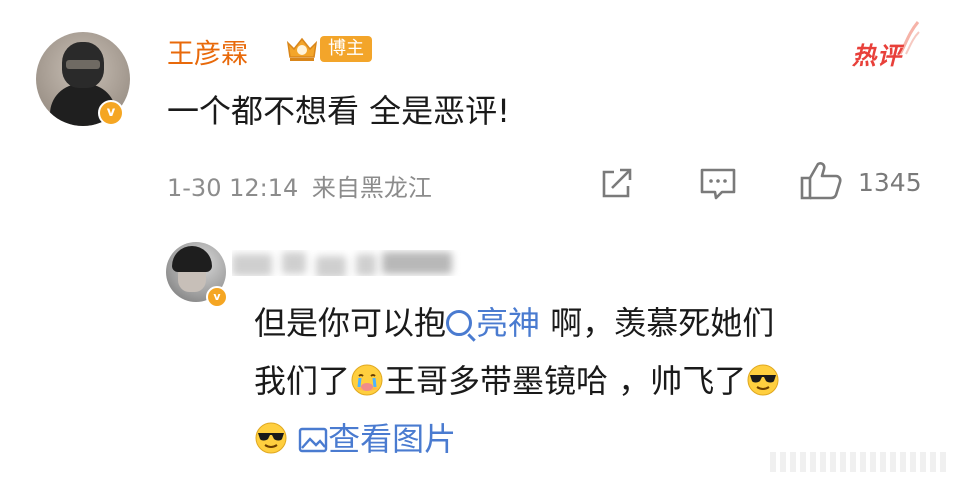 This screenshot has width=960, height=484. I want to click on crown-badge-icon, so click(302, 49).